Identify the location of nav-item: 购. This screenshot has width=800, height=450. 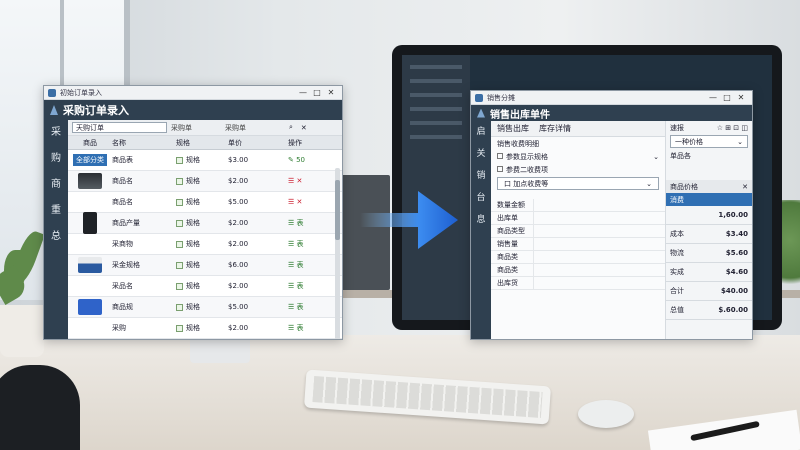
(56, 159).